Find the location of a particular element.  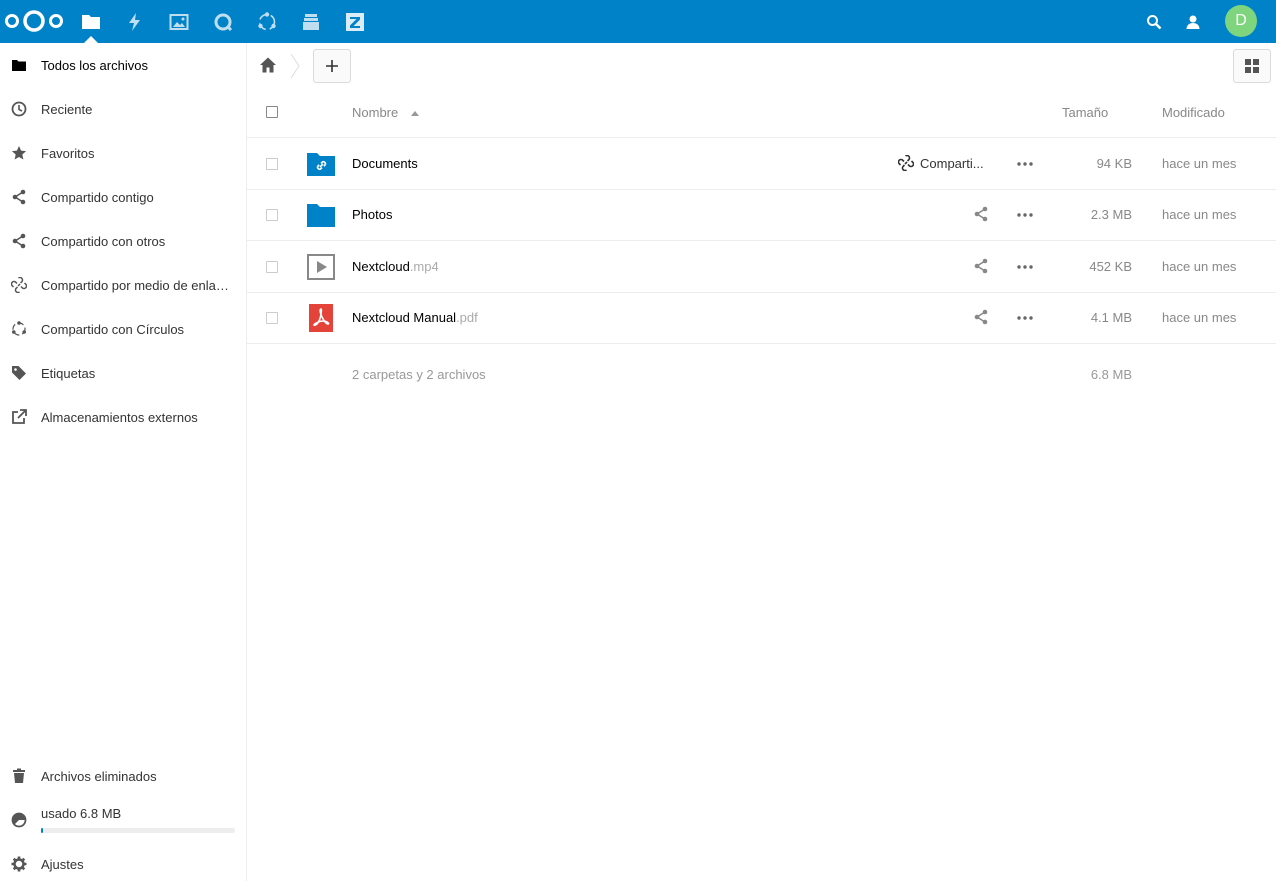

sidebar-item-label: Favoritos is located at coordinates (68, 153).